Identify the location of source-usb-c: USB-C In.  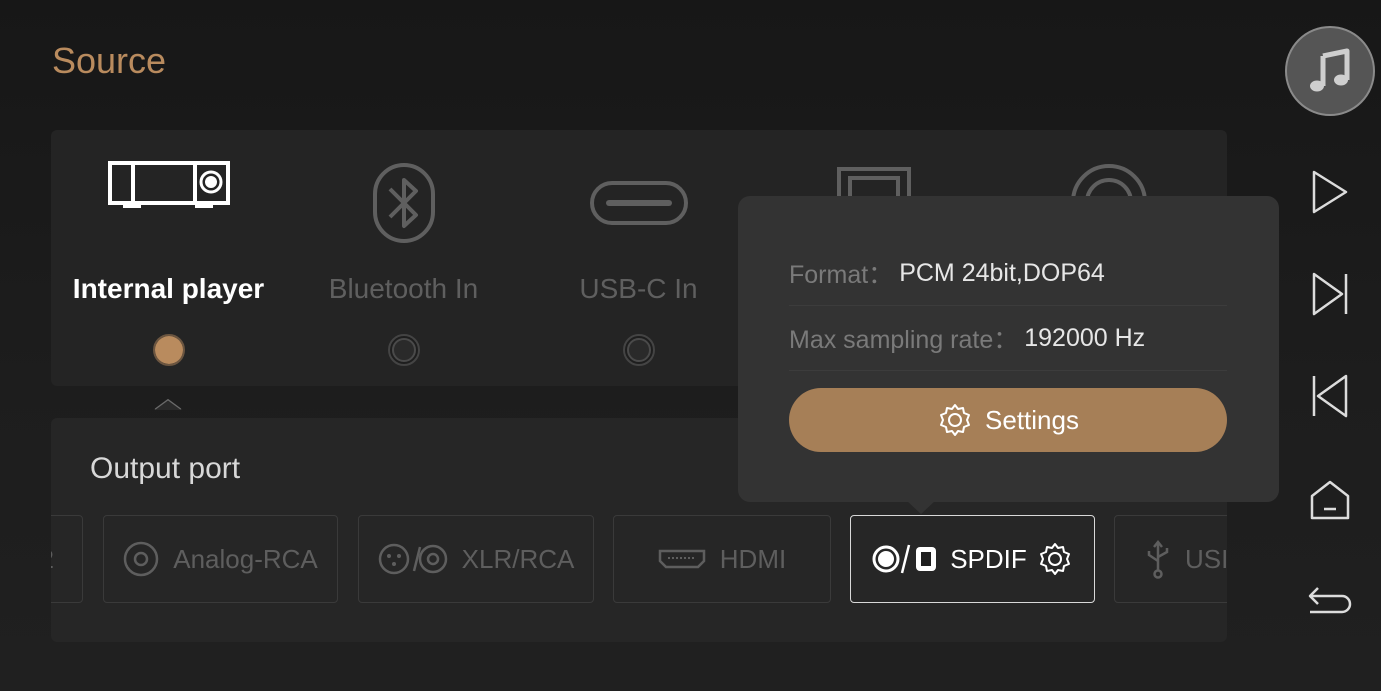
(638, 258).